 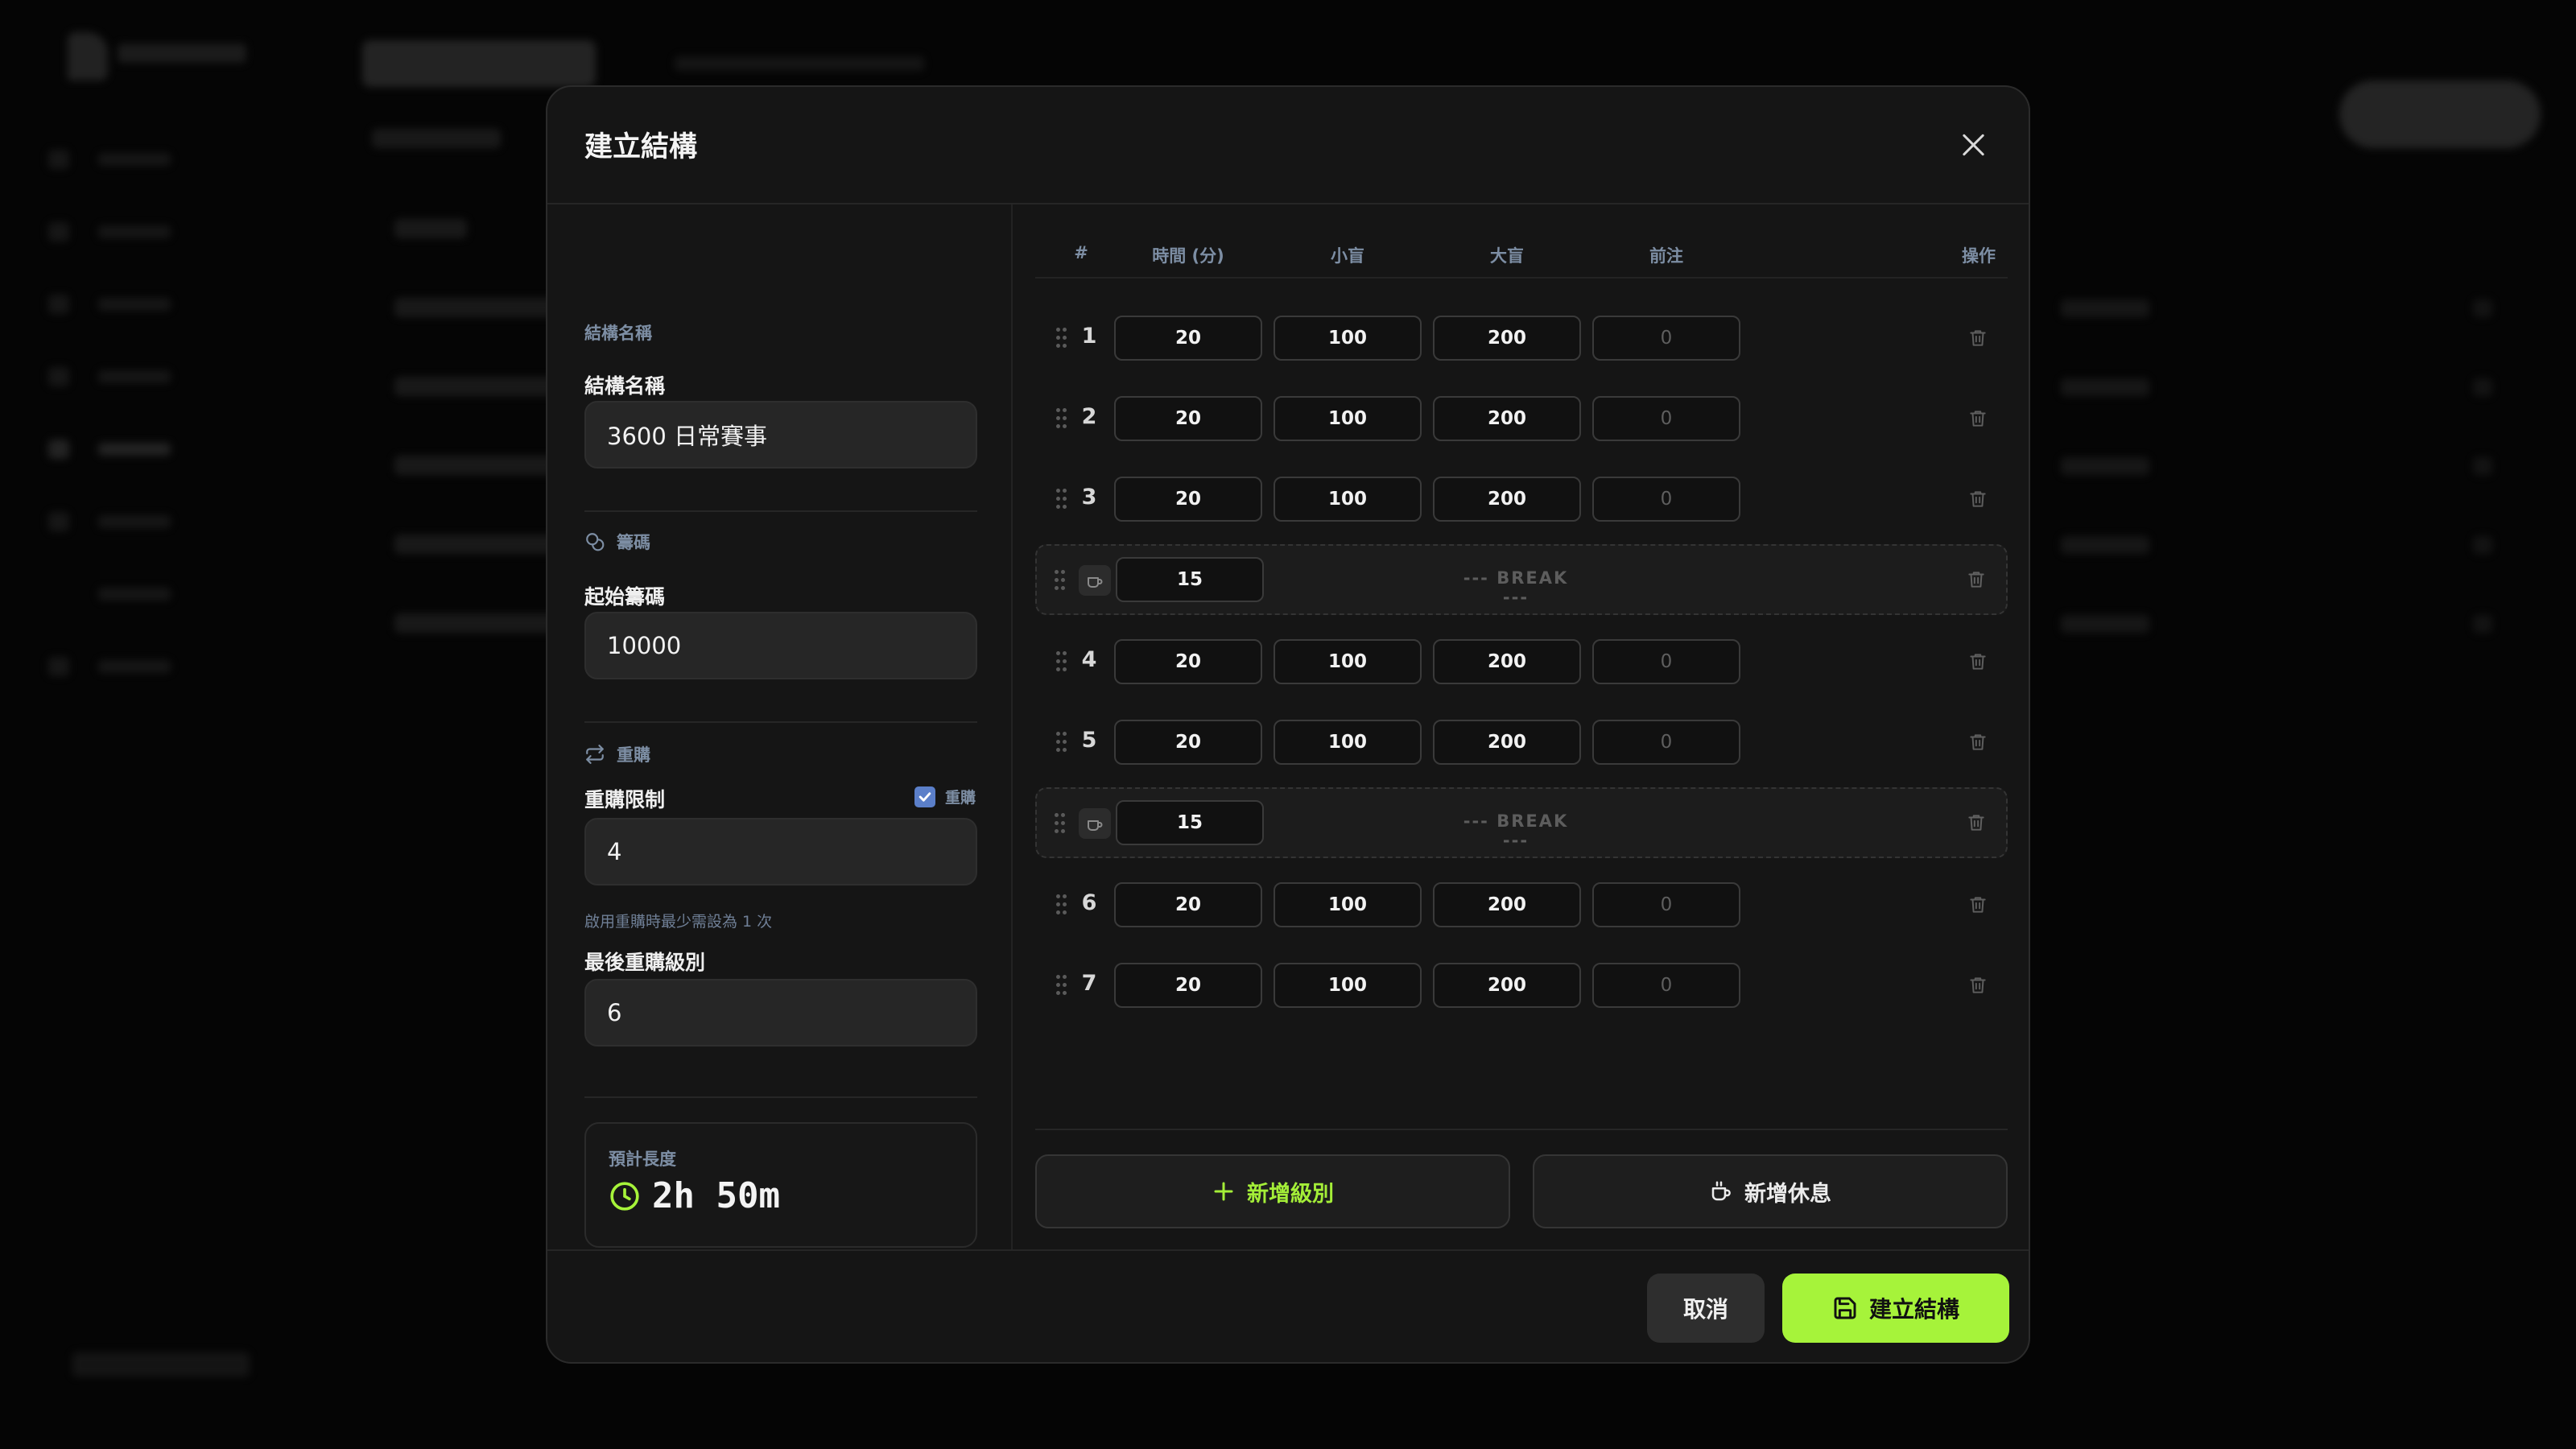 I want to click on col-header-small-blind: 小盲, so click(x=1347, y=256).